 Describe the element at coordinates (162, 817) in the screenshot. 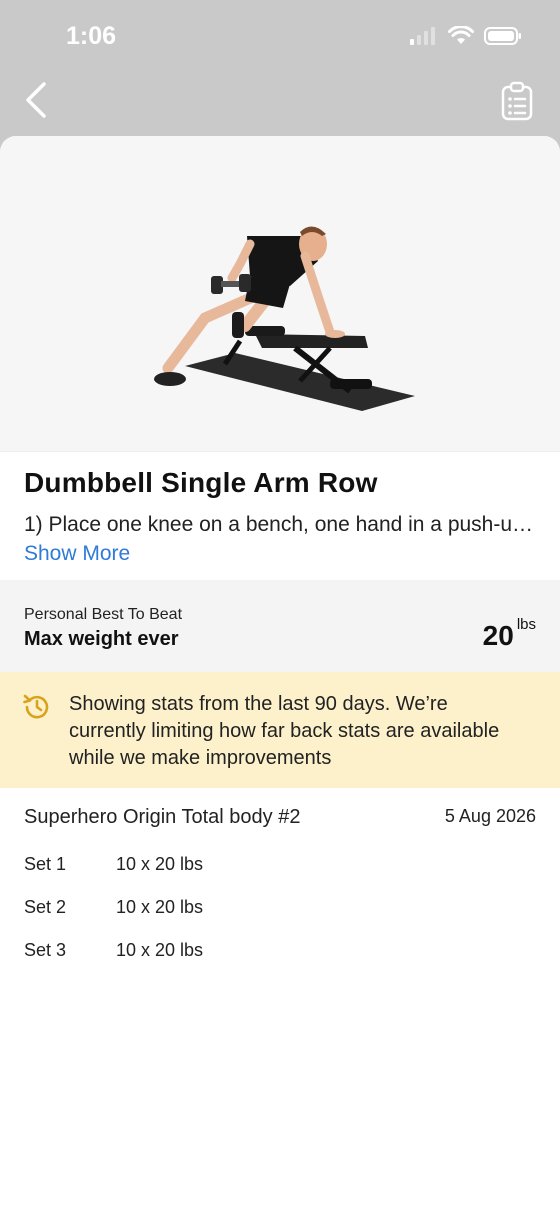

I see `session-name: Superhero Origin Total body #2` at that location.